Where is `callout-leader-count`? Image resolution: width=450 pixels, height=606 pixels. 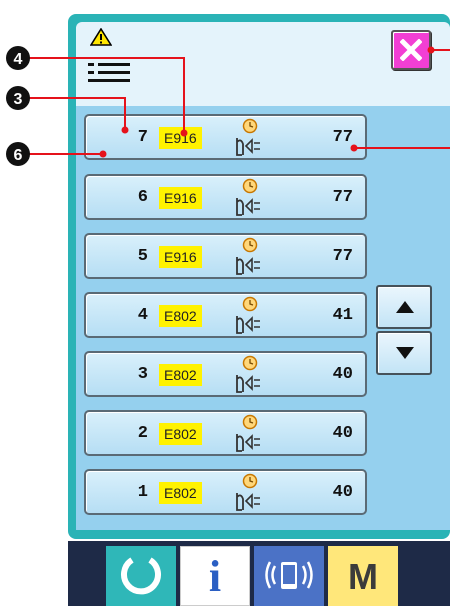 callout-leader-count is located at coordinates (400, 148).